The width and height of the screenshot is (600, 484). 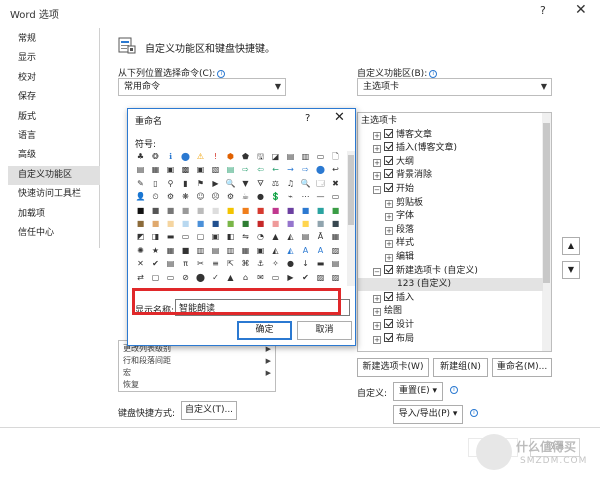 I want to click on symbol-cell: ⏲, so click(x=155, y=196).